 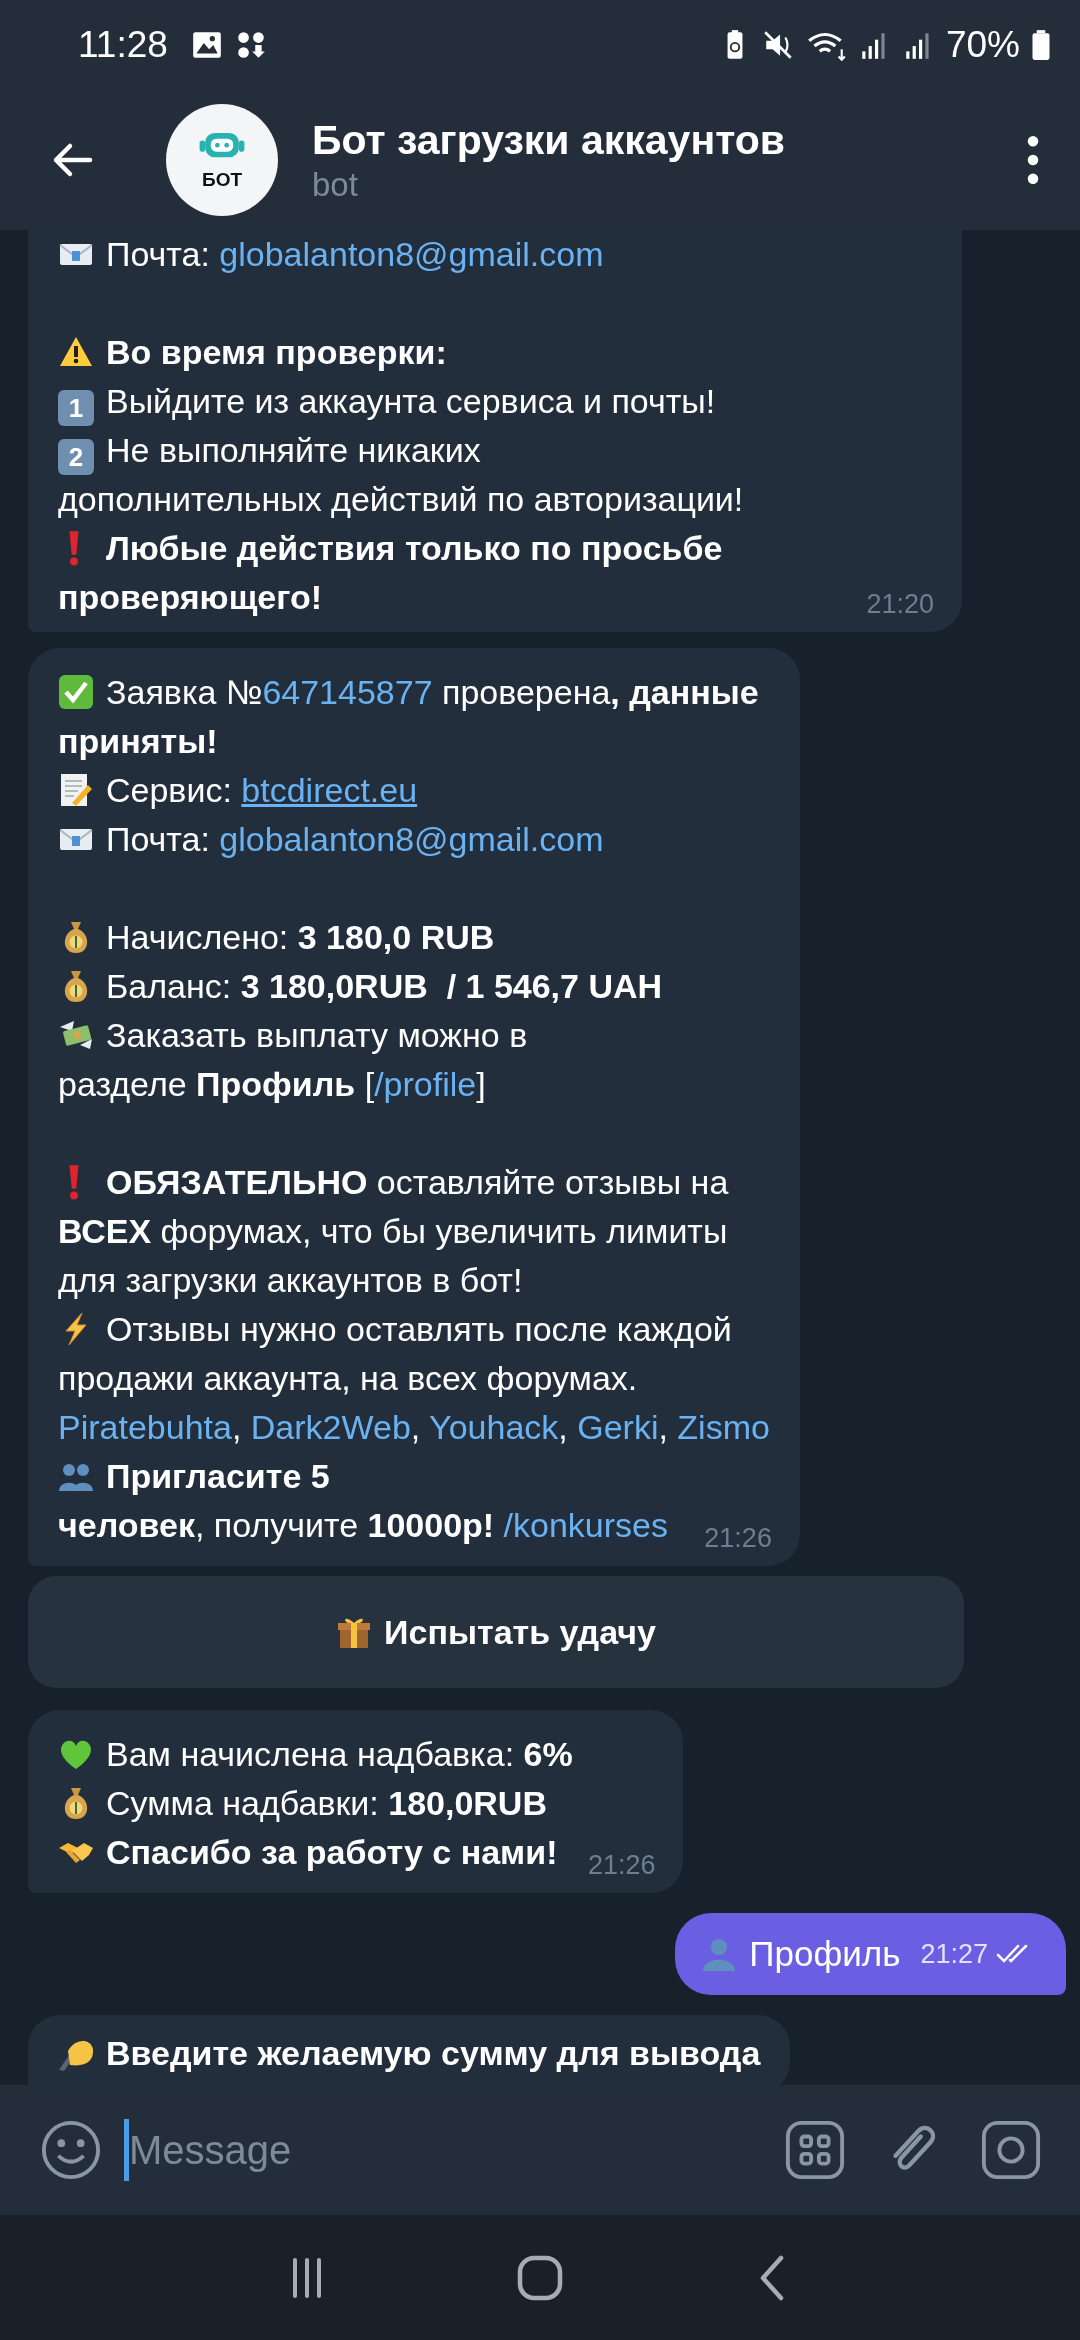 What do you see at coordinates (290, 1280) in the screenshot?
I see `message-text: для загрузки аккаунтов в бот!` at bounding box center [290, 1280].